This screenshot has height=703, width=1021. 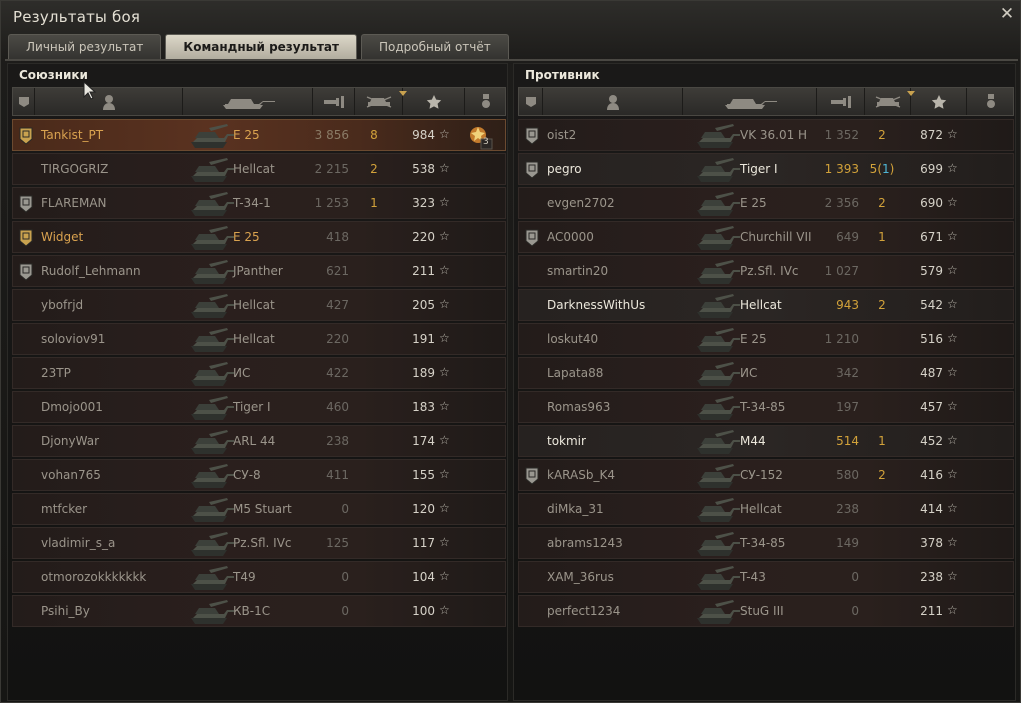 I want to click on table-row: TIRGOGRIZ Hellcat 2 215 2 538 ☆, so click(x=259, y=169).